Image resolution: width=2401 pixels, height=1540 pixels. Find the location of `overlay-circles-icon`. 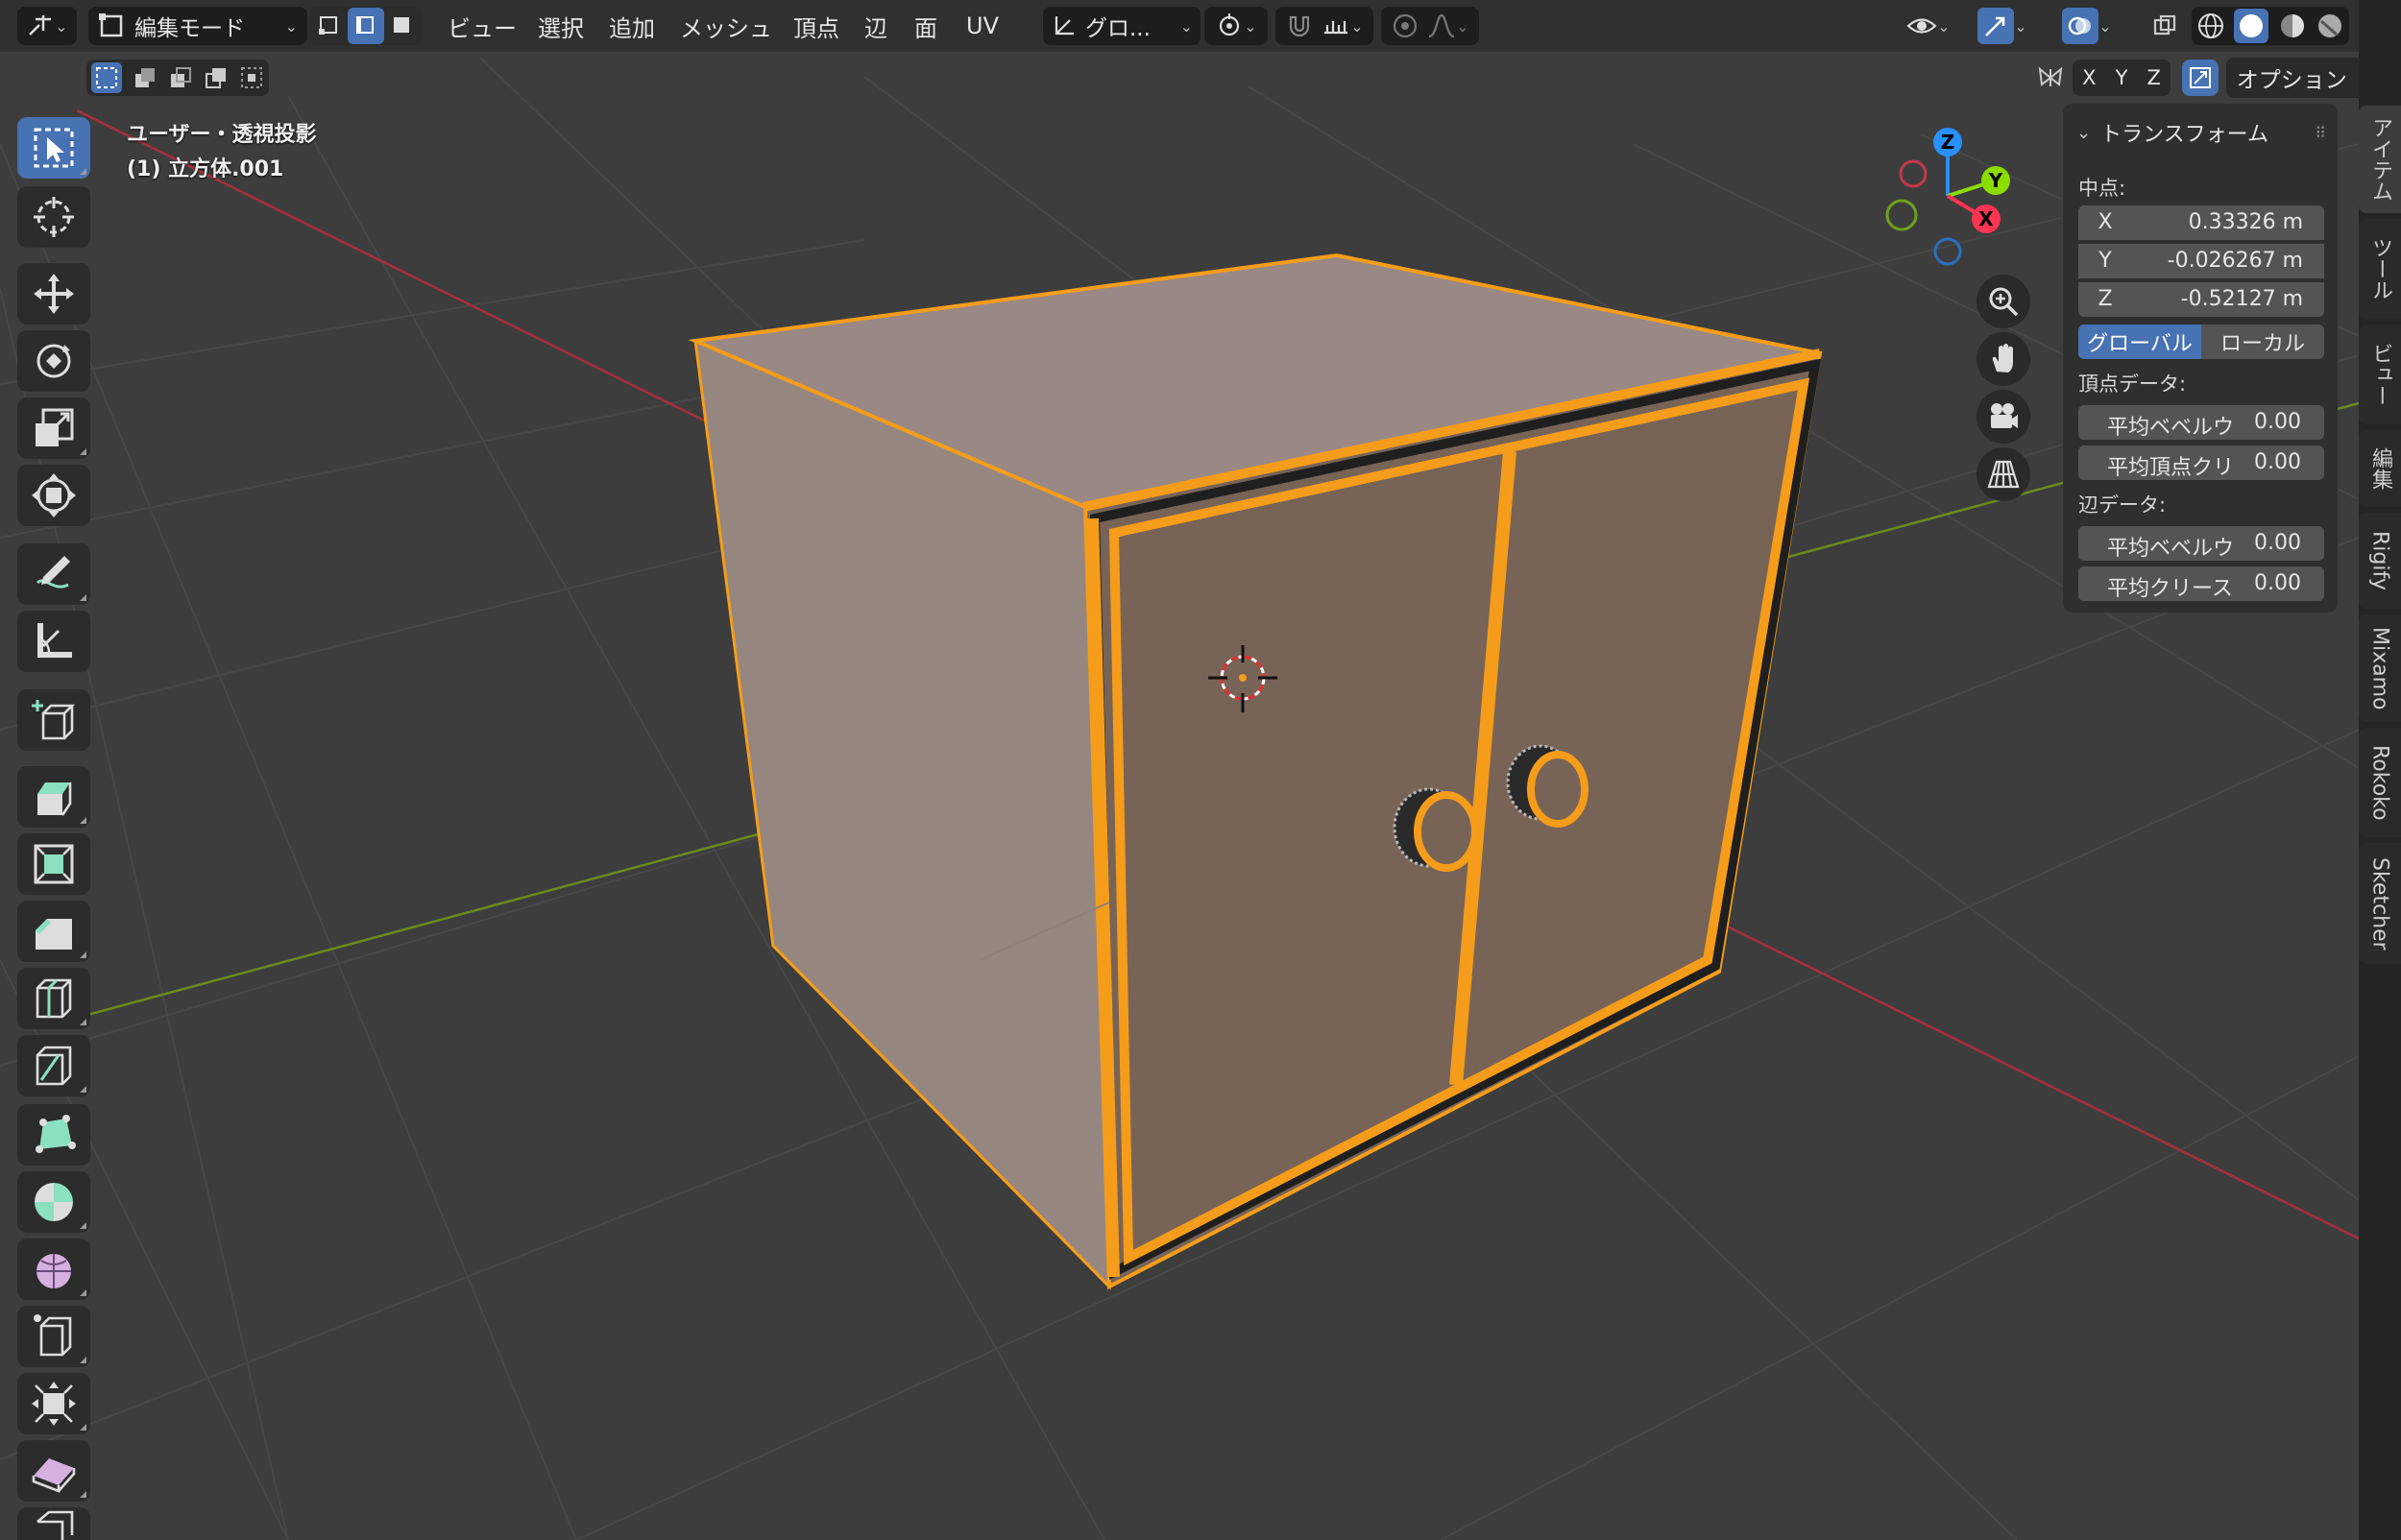

overlay-circles-icon is located at coordinates (2081, 26).